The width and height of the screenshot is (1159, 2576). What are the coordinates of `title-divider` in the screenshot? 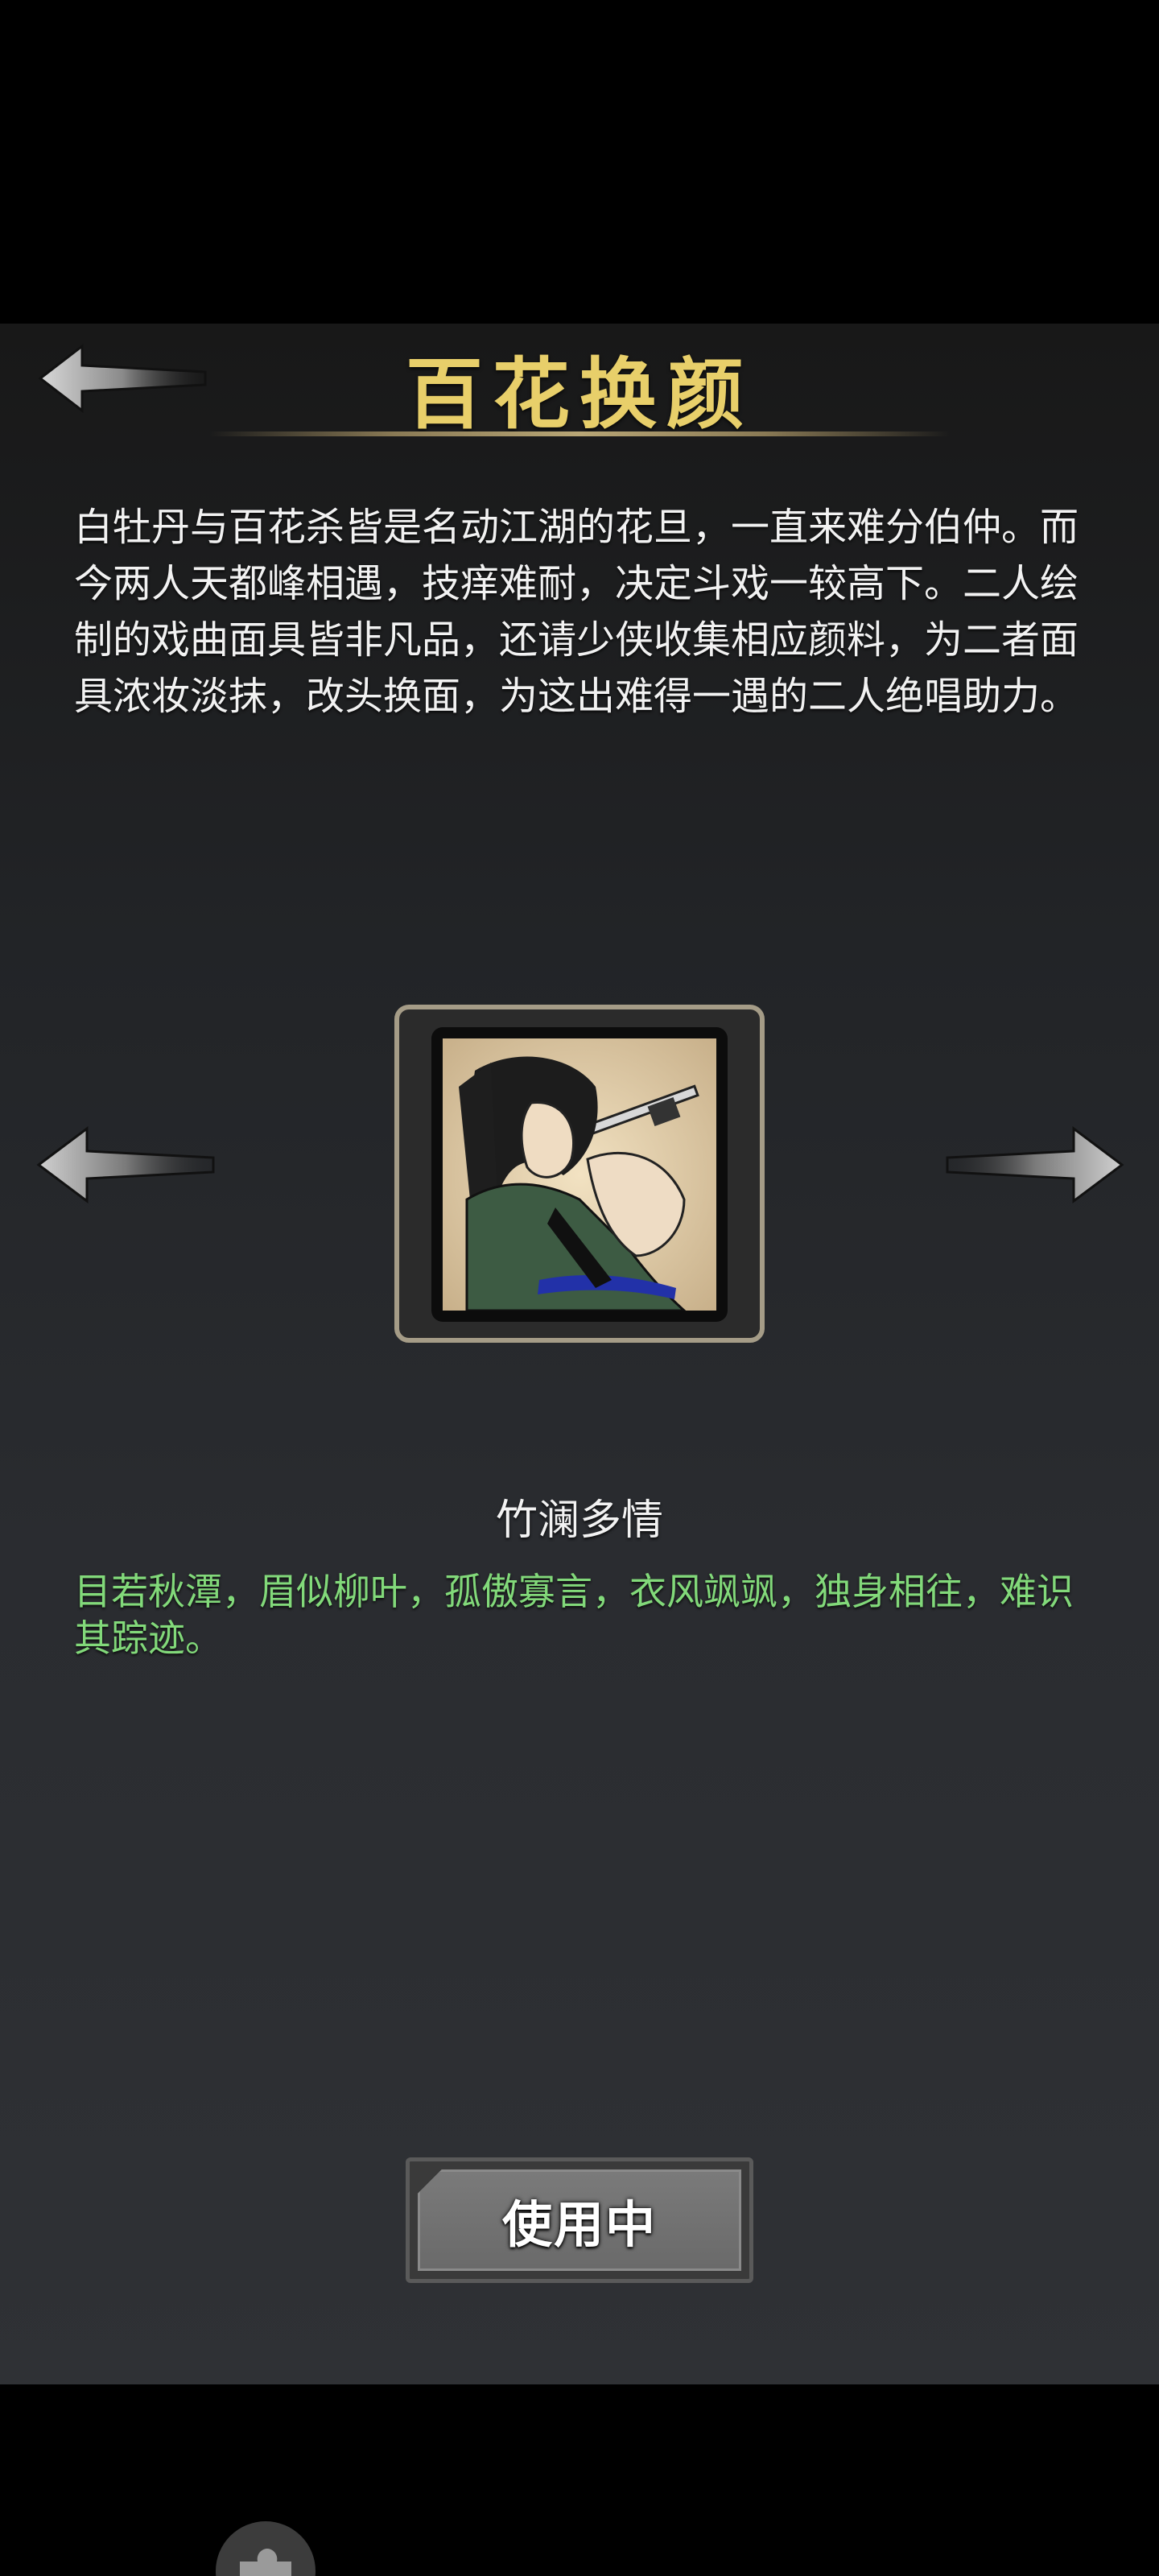 It's located at (579, 433).